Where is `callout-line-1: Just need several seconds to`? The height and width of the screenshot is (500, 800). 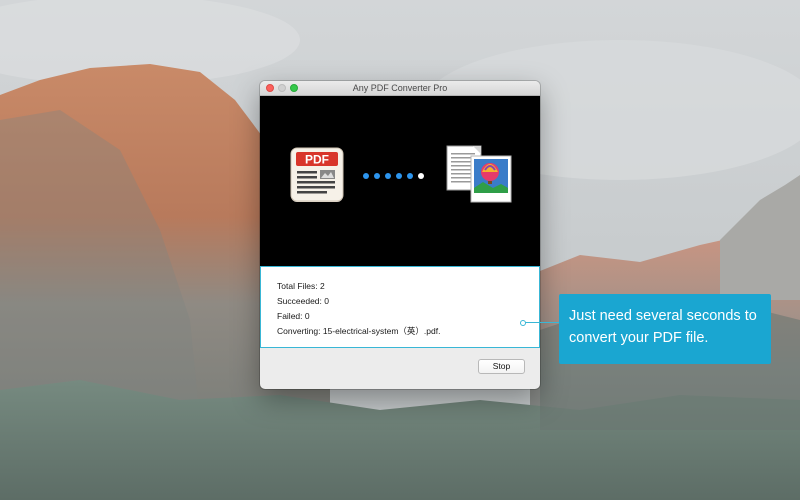 callout-line-1: Just need several seconds to is located at coordinates (663, 316).